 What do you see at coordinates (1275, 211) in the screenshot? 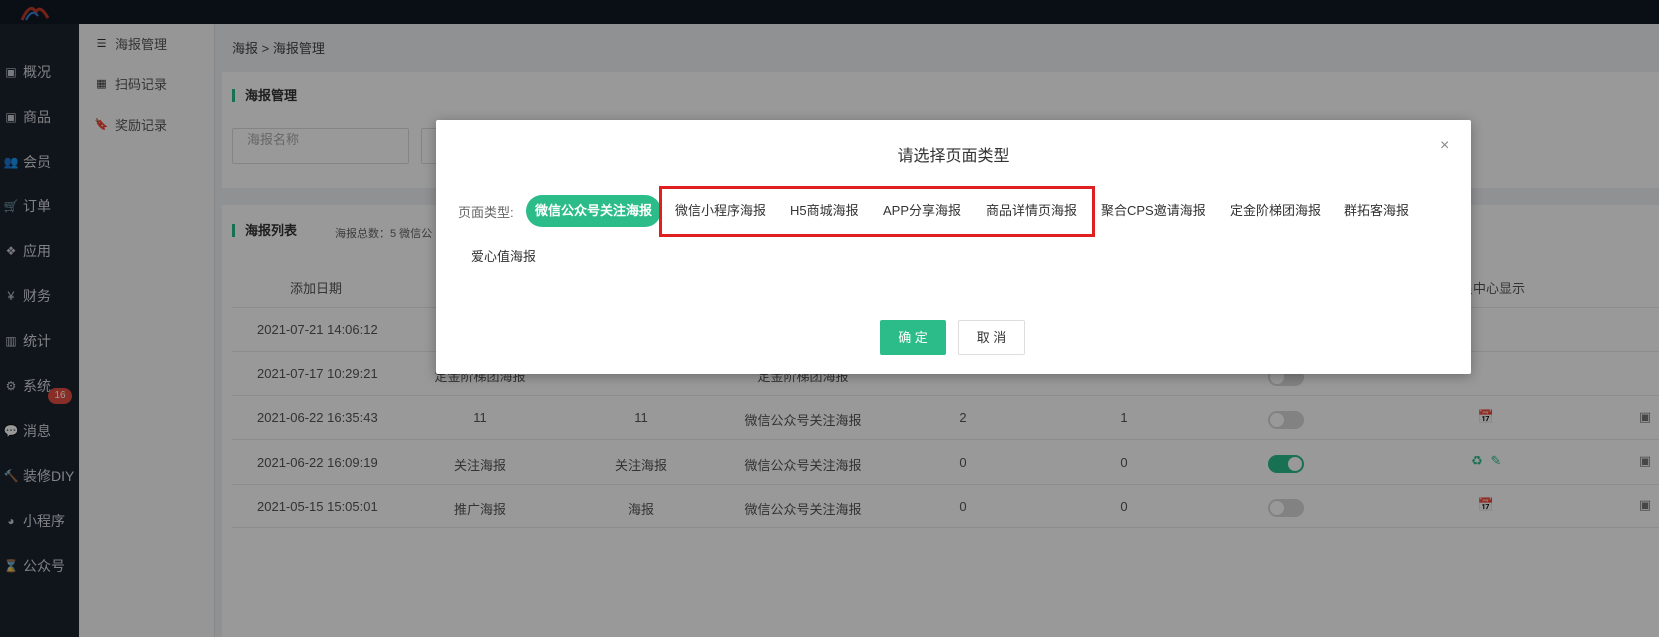
I see `type-option-deposit-group: 定金阶梯团海报` at bounding box center [1275, 211].